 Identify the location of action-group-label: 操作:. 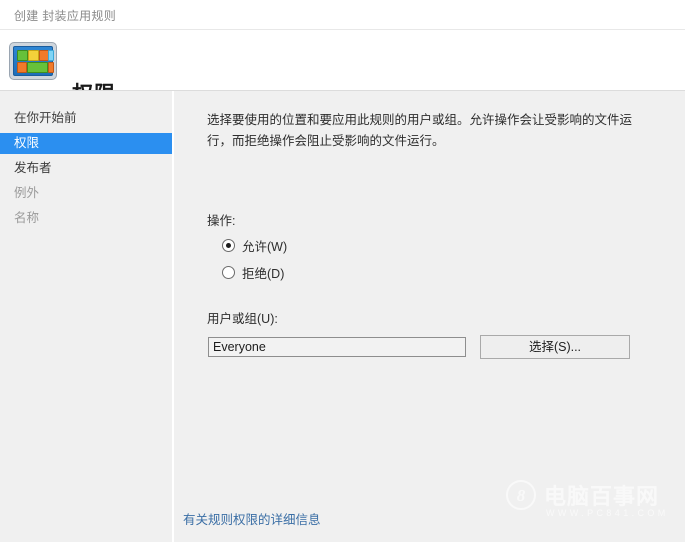
(221, 221).